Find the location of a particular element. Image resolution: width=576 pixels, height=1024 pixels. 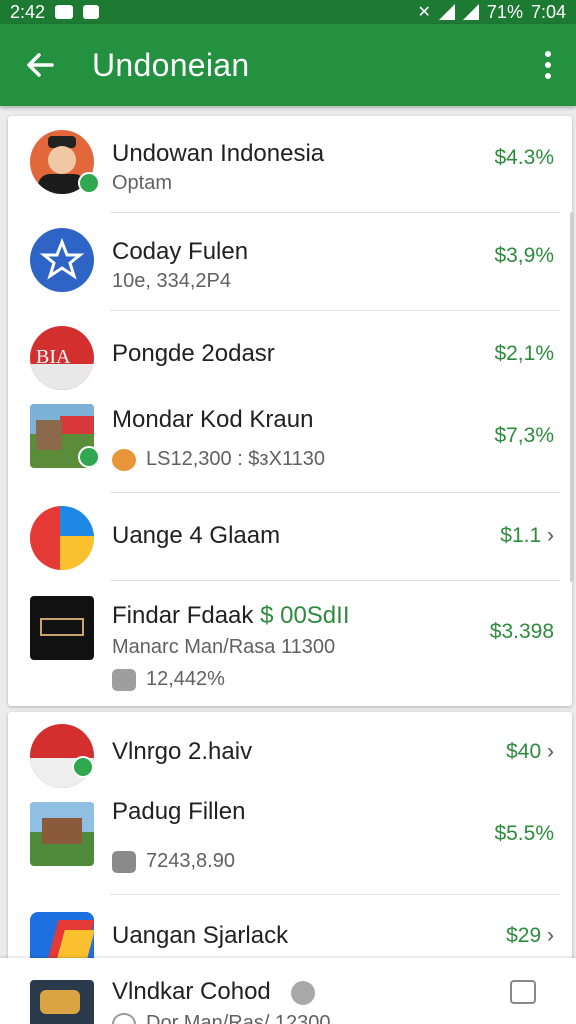

list-item: BIA Pongde 2odasr $2,1% is located at coordinates (290, 350).